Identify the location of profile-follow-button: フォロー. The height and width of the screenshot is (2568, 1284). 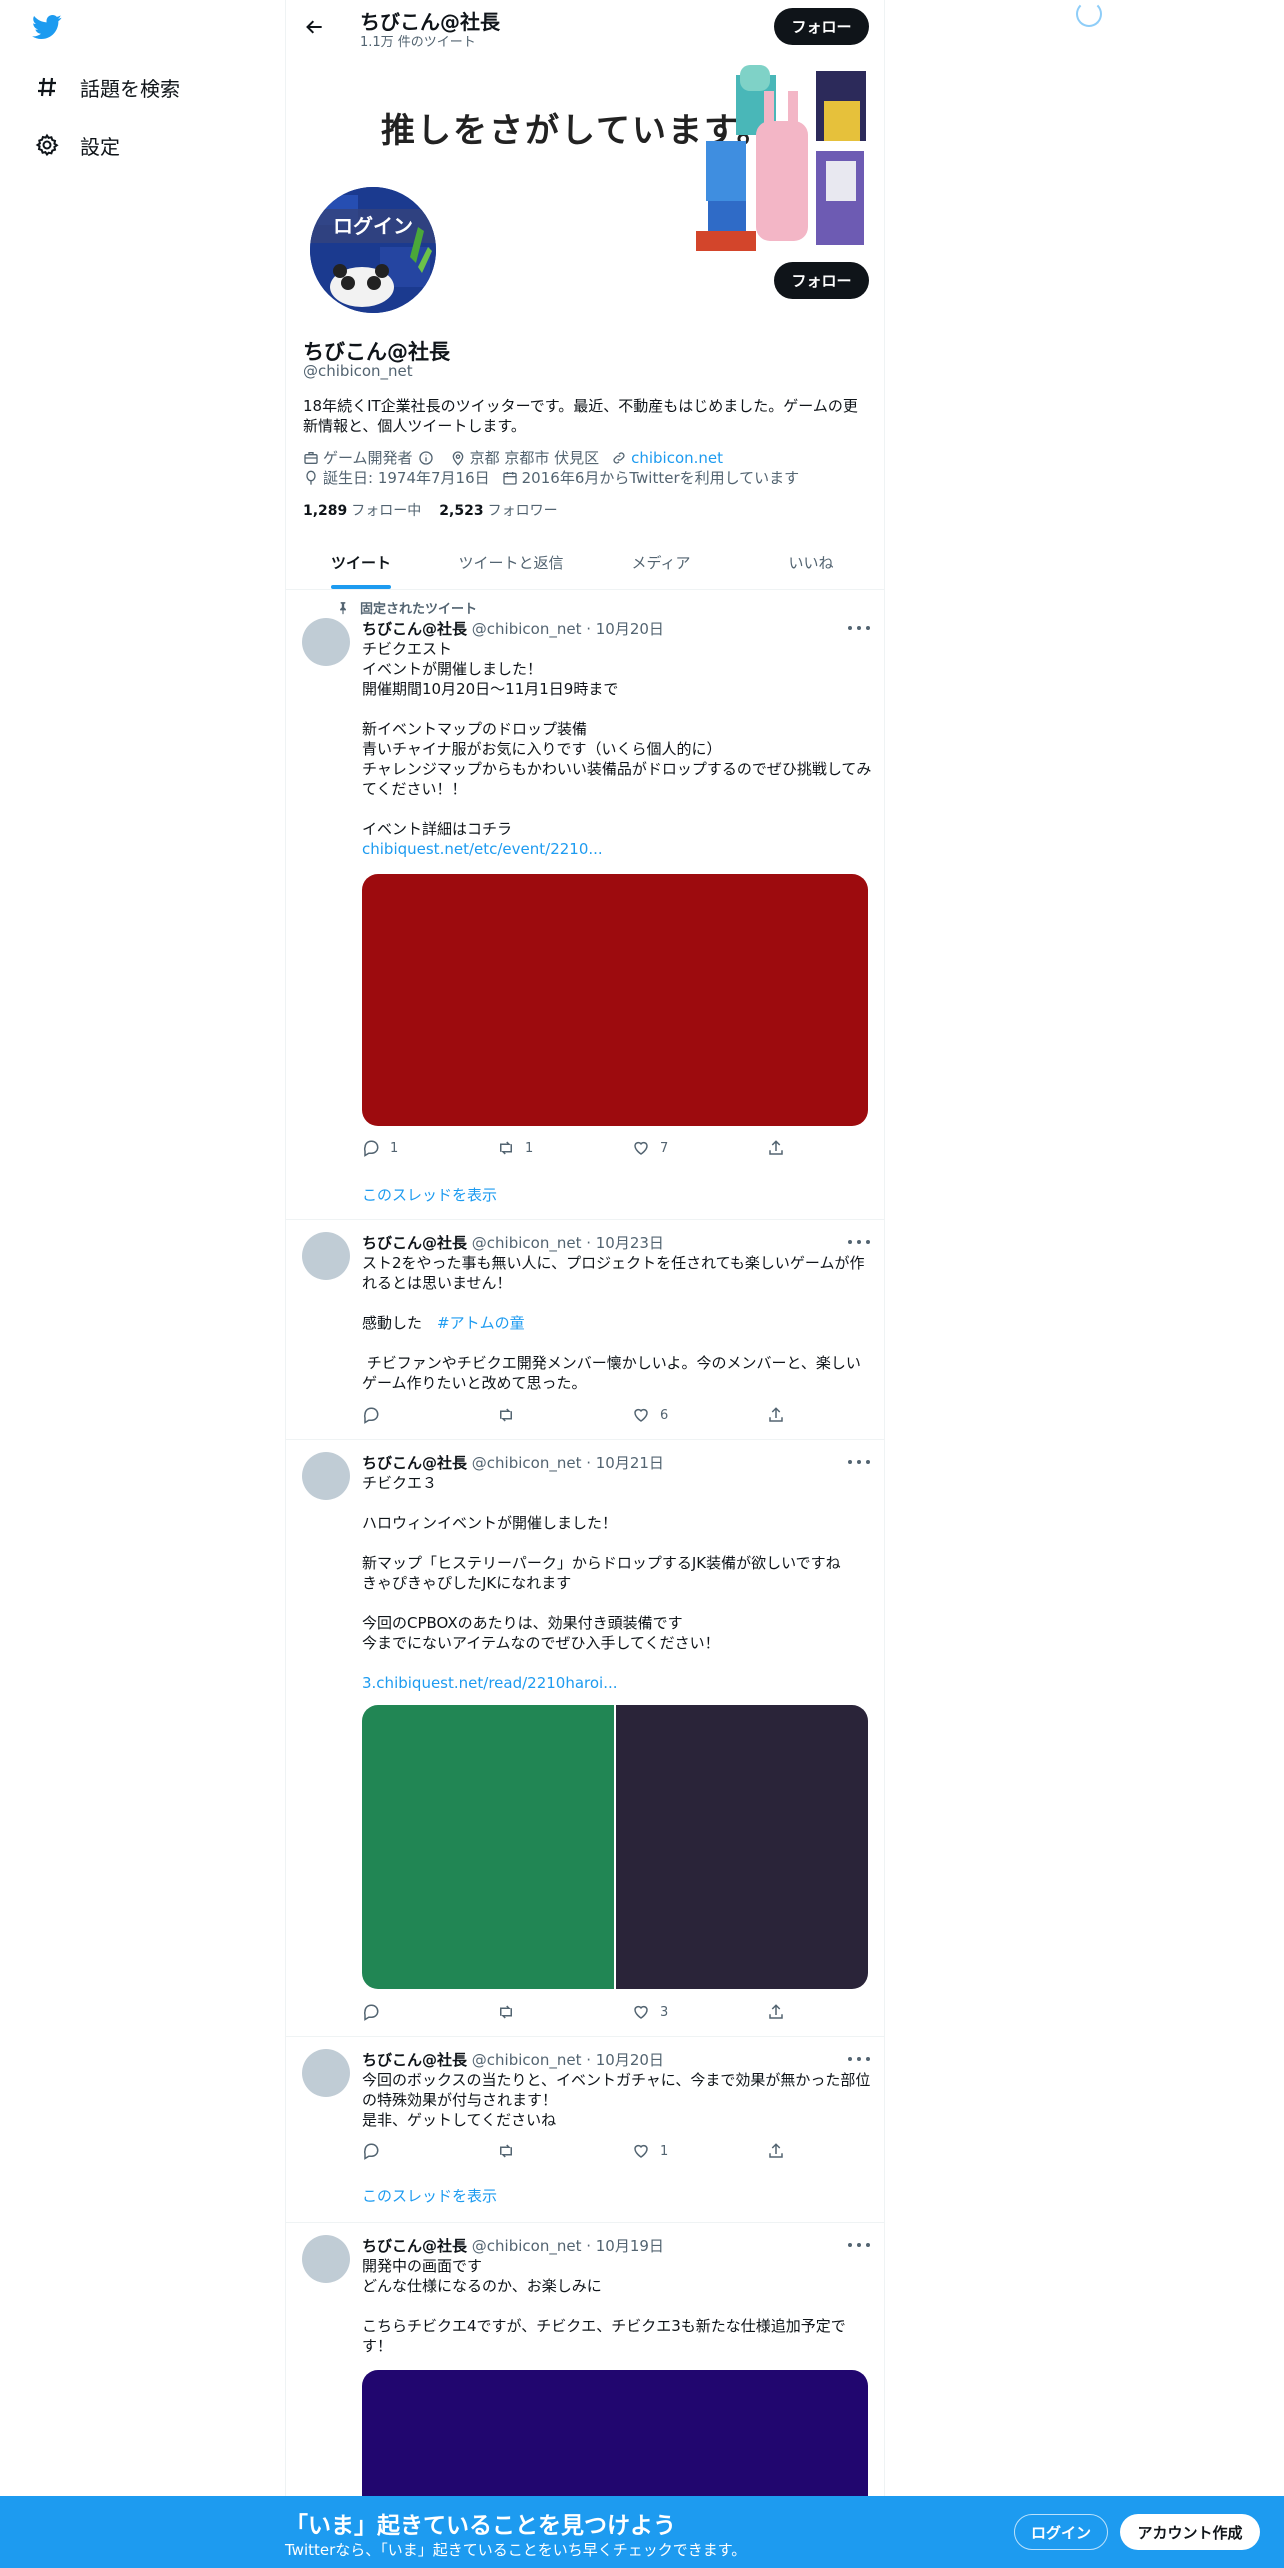
(821, 280).